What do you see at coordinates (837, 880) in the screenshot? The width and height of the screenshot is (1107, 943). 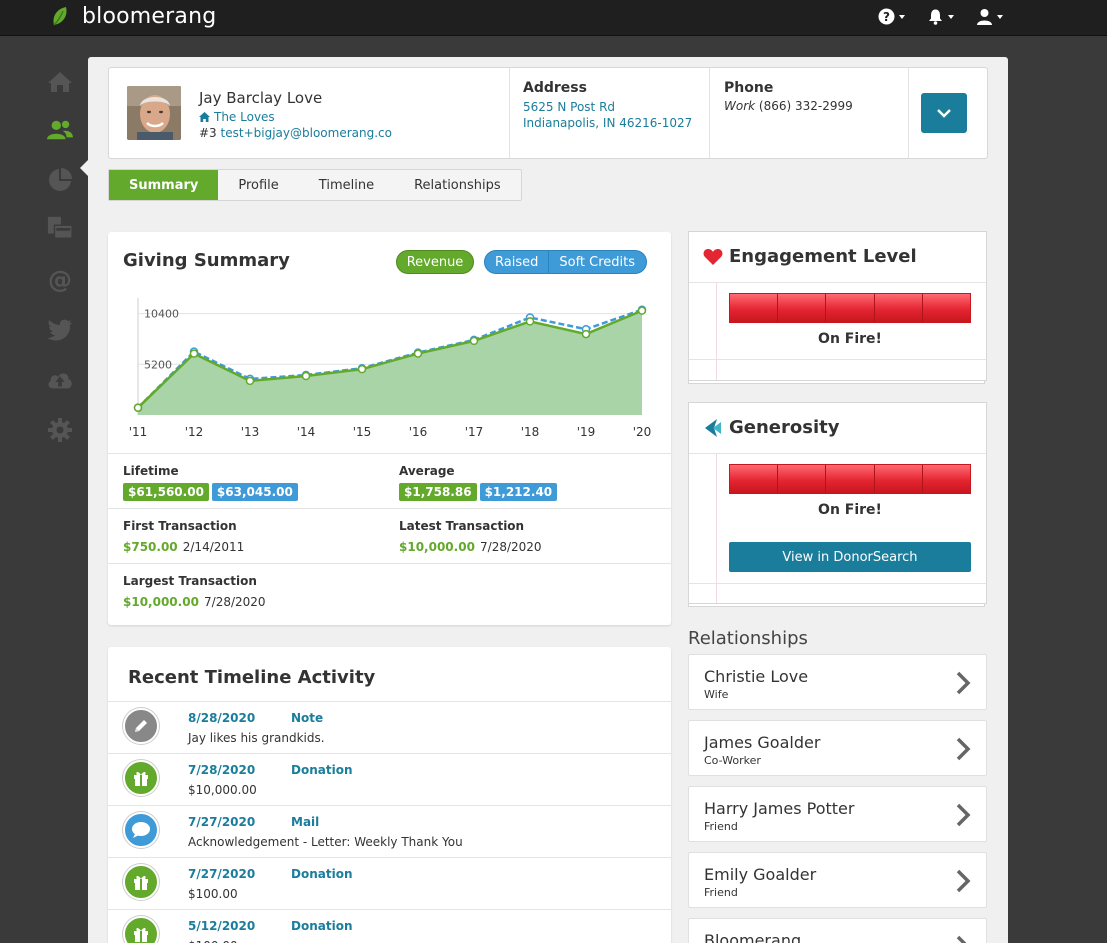 I see `relationship-card: Emily Goalder Friend` at bounding box center [837, 880].